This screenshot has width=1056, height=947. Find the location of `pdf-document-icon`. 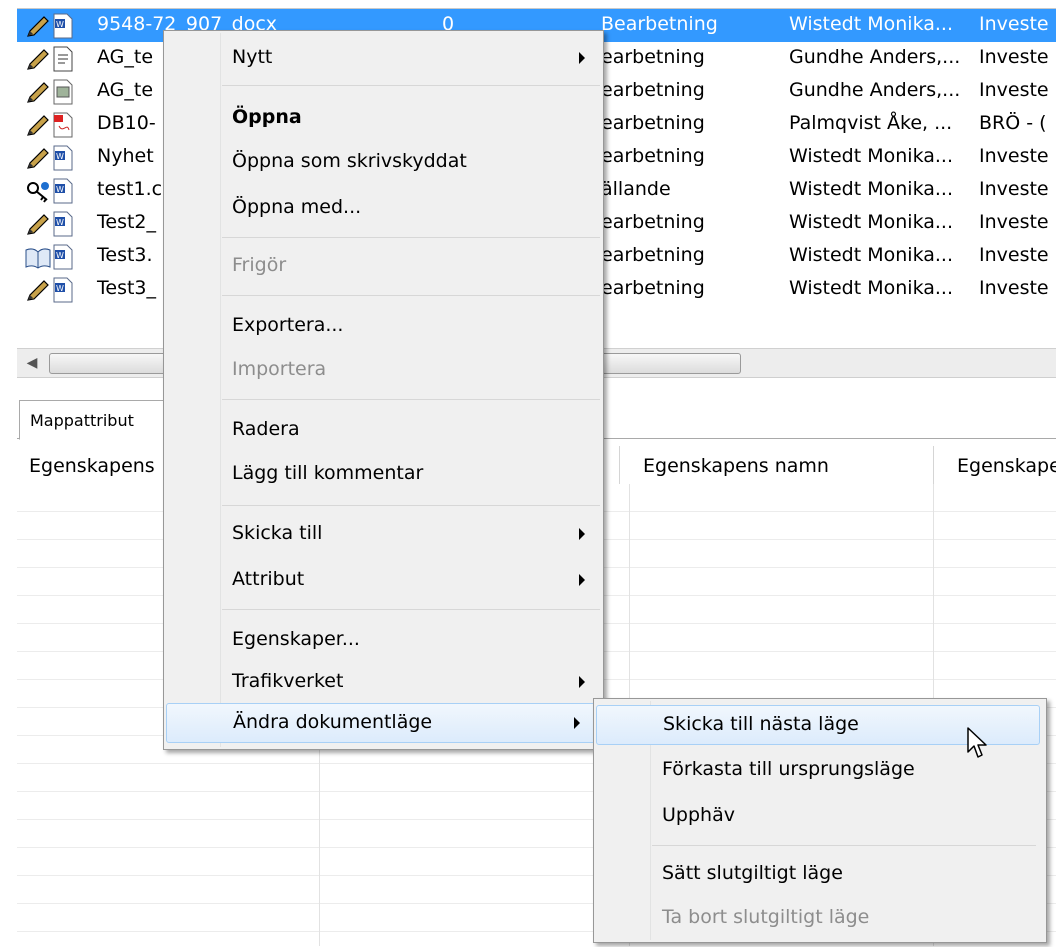

pdf-document-icon is located at coordinates (63, 125).